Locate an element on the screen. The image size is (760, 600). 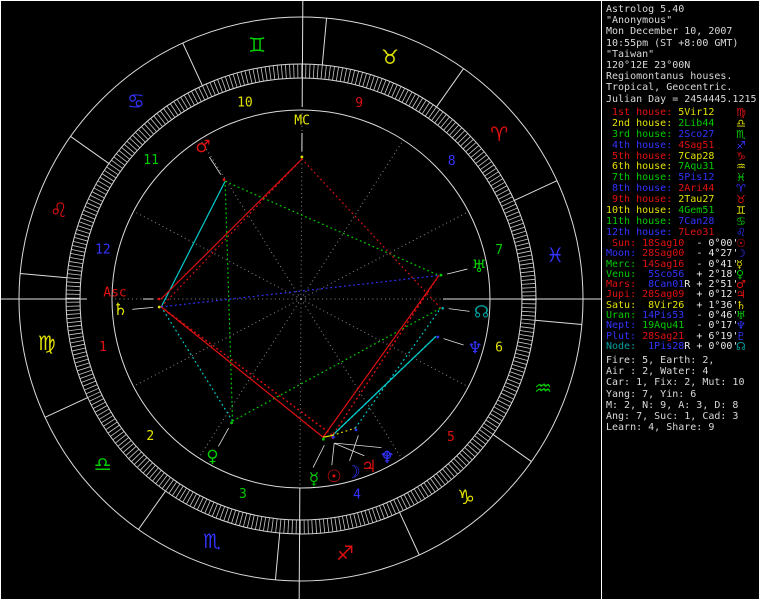
cusp-position: 2Ari44 is located at coordinates (696, 189).